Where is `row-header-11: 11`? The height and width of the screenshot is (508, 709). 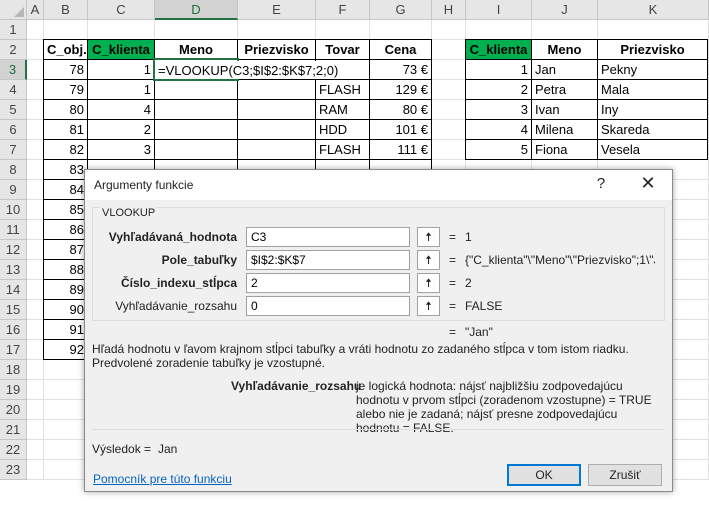
row-header-11: 11 is located at coordinates (13, 230).